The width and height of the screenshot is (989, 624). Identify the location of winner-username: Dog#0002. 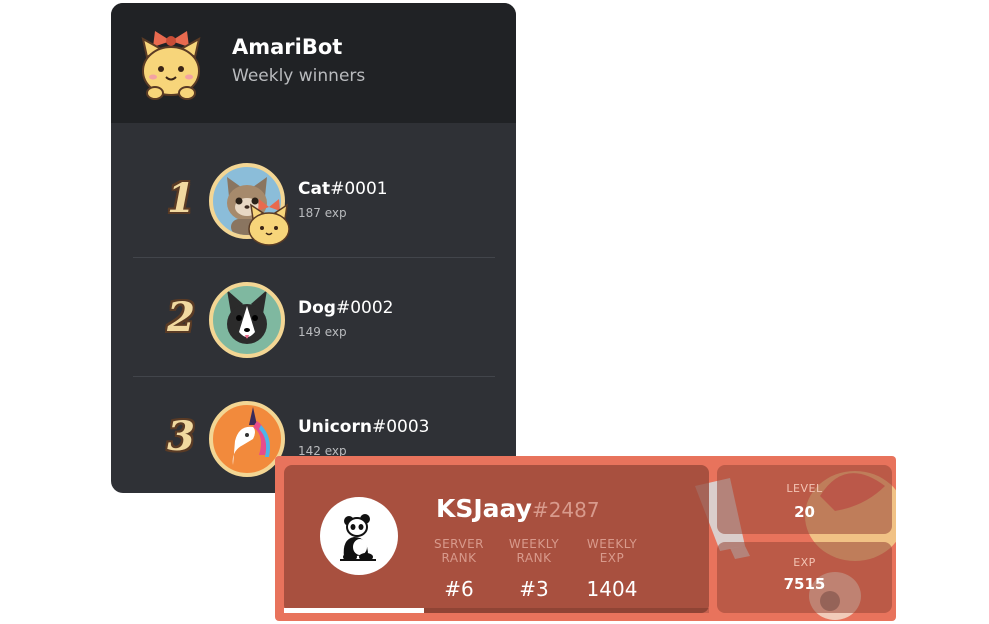
(345, 308).